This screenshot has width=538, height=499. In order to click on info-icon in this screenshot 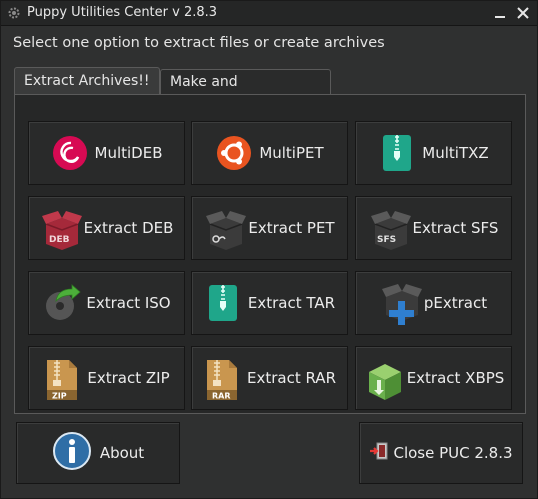, I will do `click(72, 453)`.